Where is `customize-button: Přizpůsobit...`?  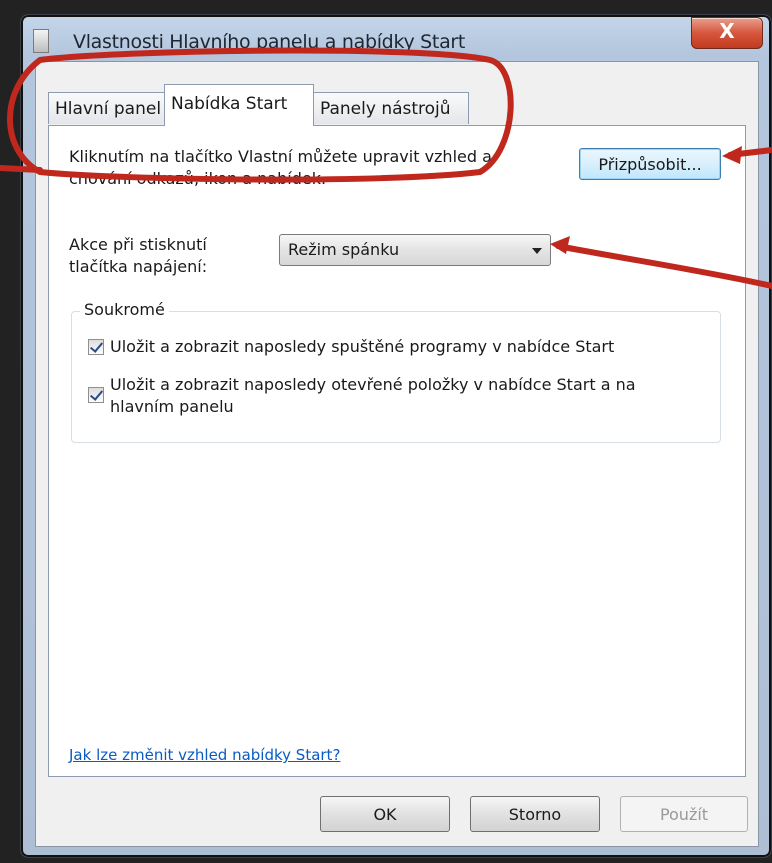
customize-button: Přizpůsobit... is located at coordinates (650, 164).